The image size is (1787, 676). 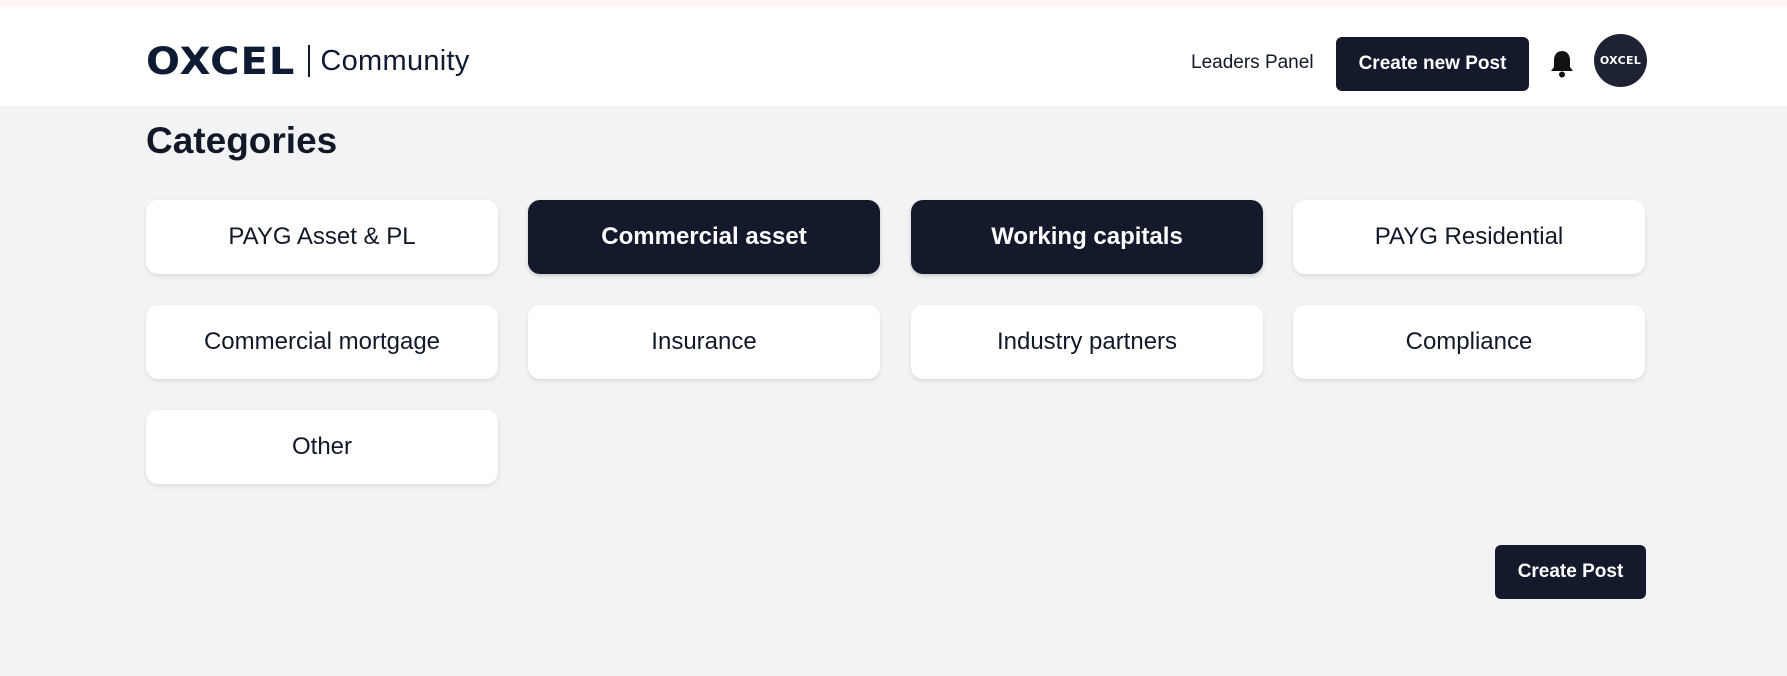 I want to click on create-new-post-button: Create new Post, so click(x=1432, y=64).